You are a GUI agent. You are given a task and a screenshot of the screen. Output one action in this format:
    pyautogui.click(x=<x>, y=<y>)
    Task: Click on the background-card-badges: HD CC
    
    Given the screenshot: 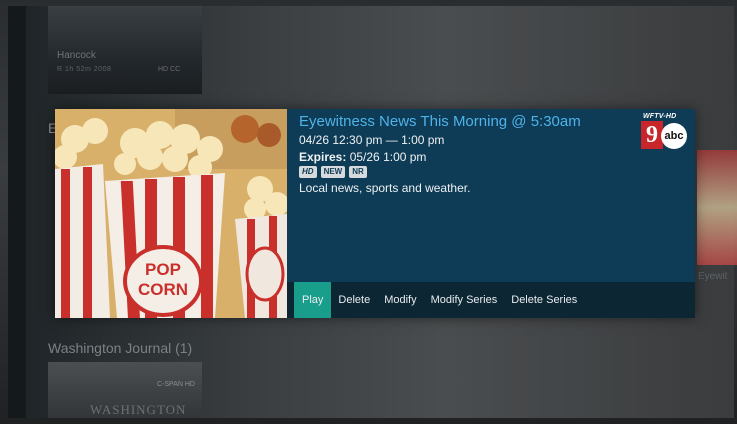 What is the action you would take?
    pyautogui.click(x=169, y=69)
    